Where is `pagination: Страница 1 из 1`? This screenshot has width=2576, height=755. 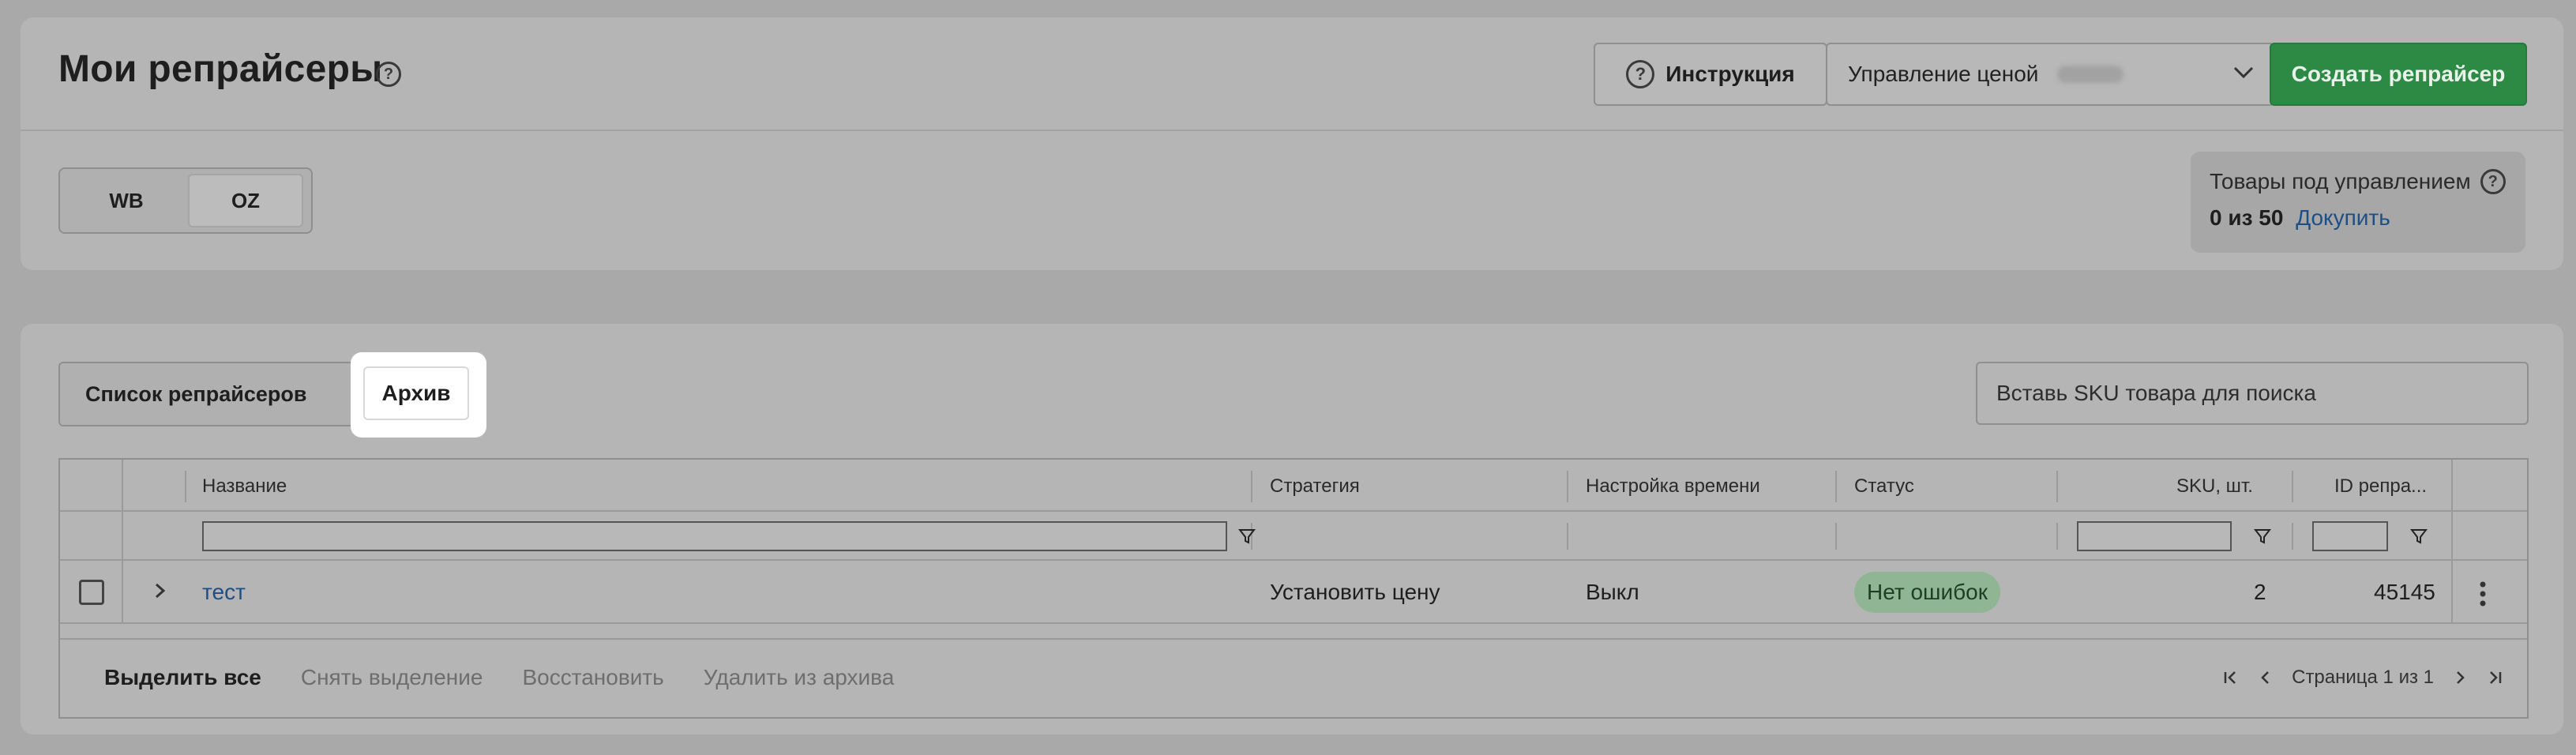
pagination: Страница 1 из 1 is located at coordinates (2362, 678).